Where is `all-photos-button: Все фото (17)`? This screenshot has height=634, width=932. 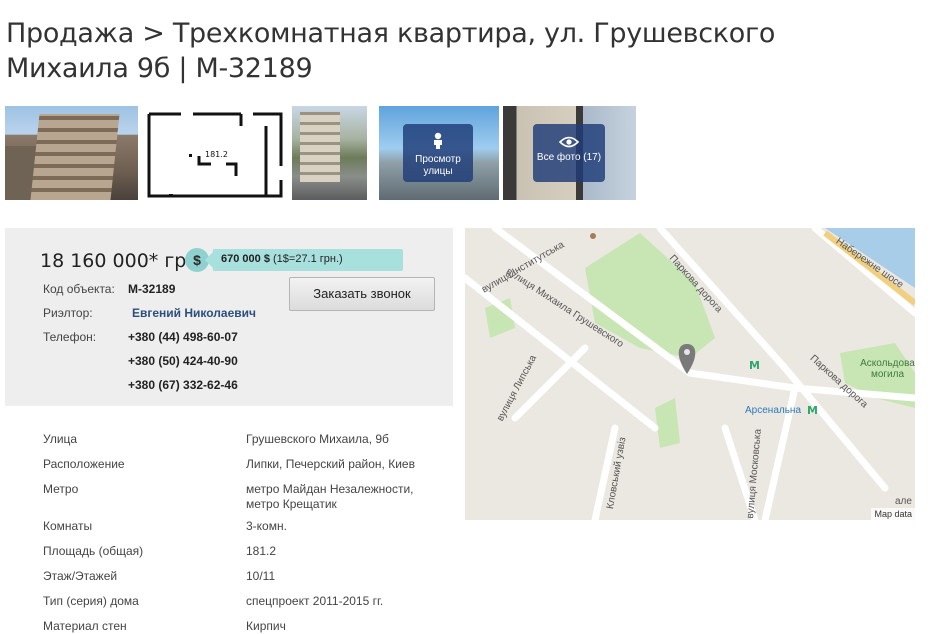 all-photos-button: Все фото (17) is located at coordinates (569, 153).